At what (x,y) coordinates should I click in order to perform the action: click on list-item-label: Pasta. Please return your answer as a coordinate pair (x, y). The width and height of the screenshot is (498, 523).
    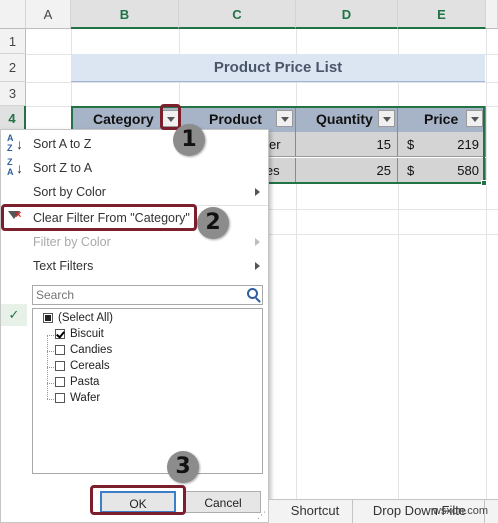
    Looking at the image, I should click on (85, 382).